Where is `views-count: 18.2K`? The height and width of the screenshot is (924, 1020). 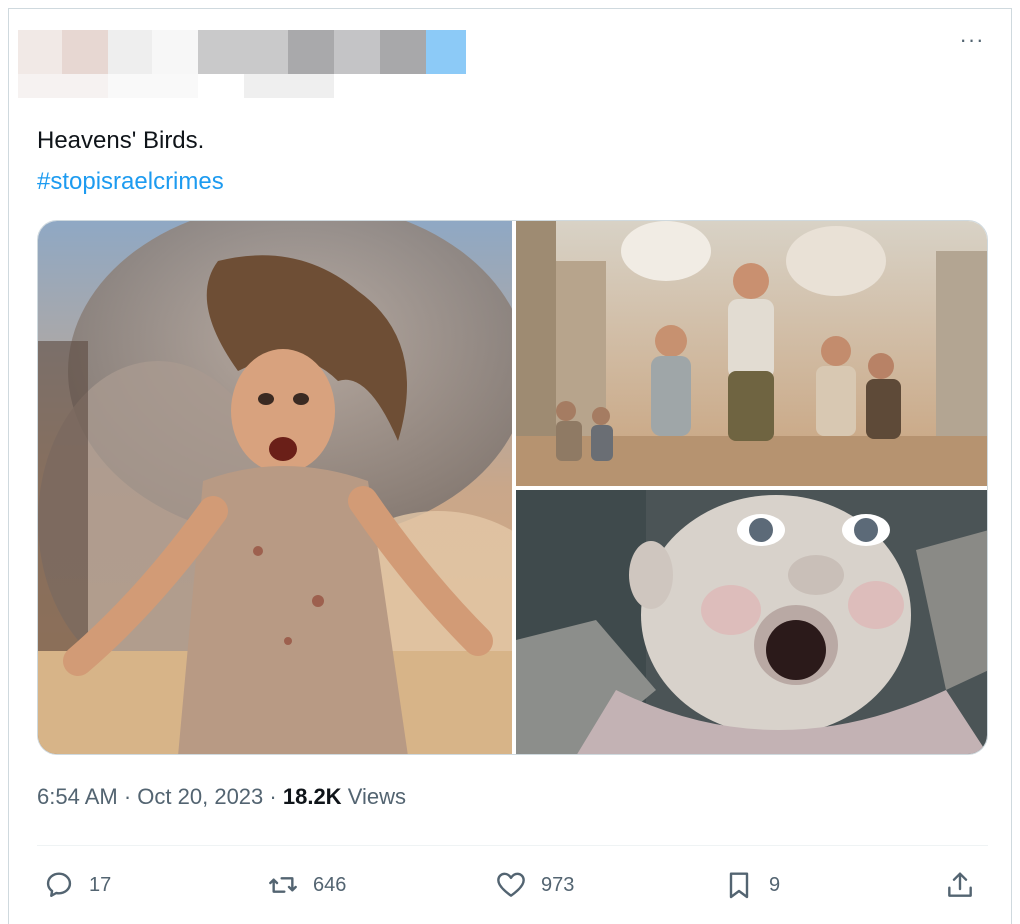
views-count: 18.2K is located at coordinates (312, 796).